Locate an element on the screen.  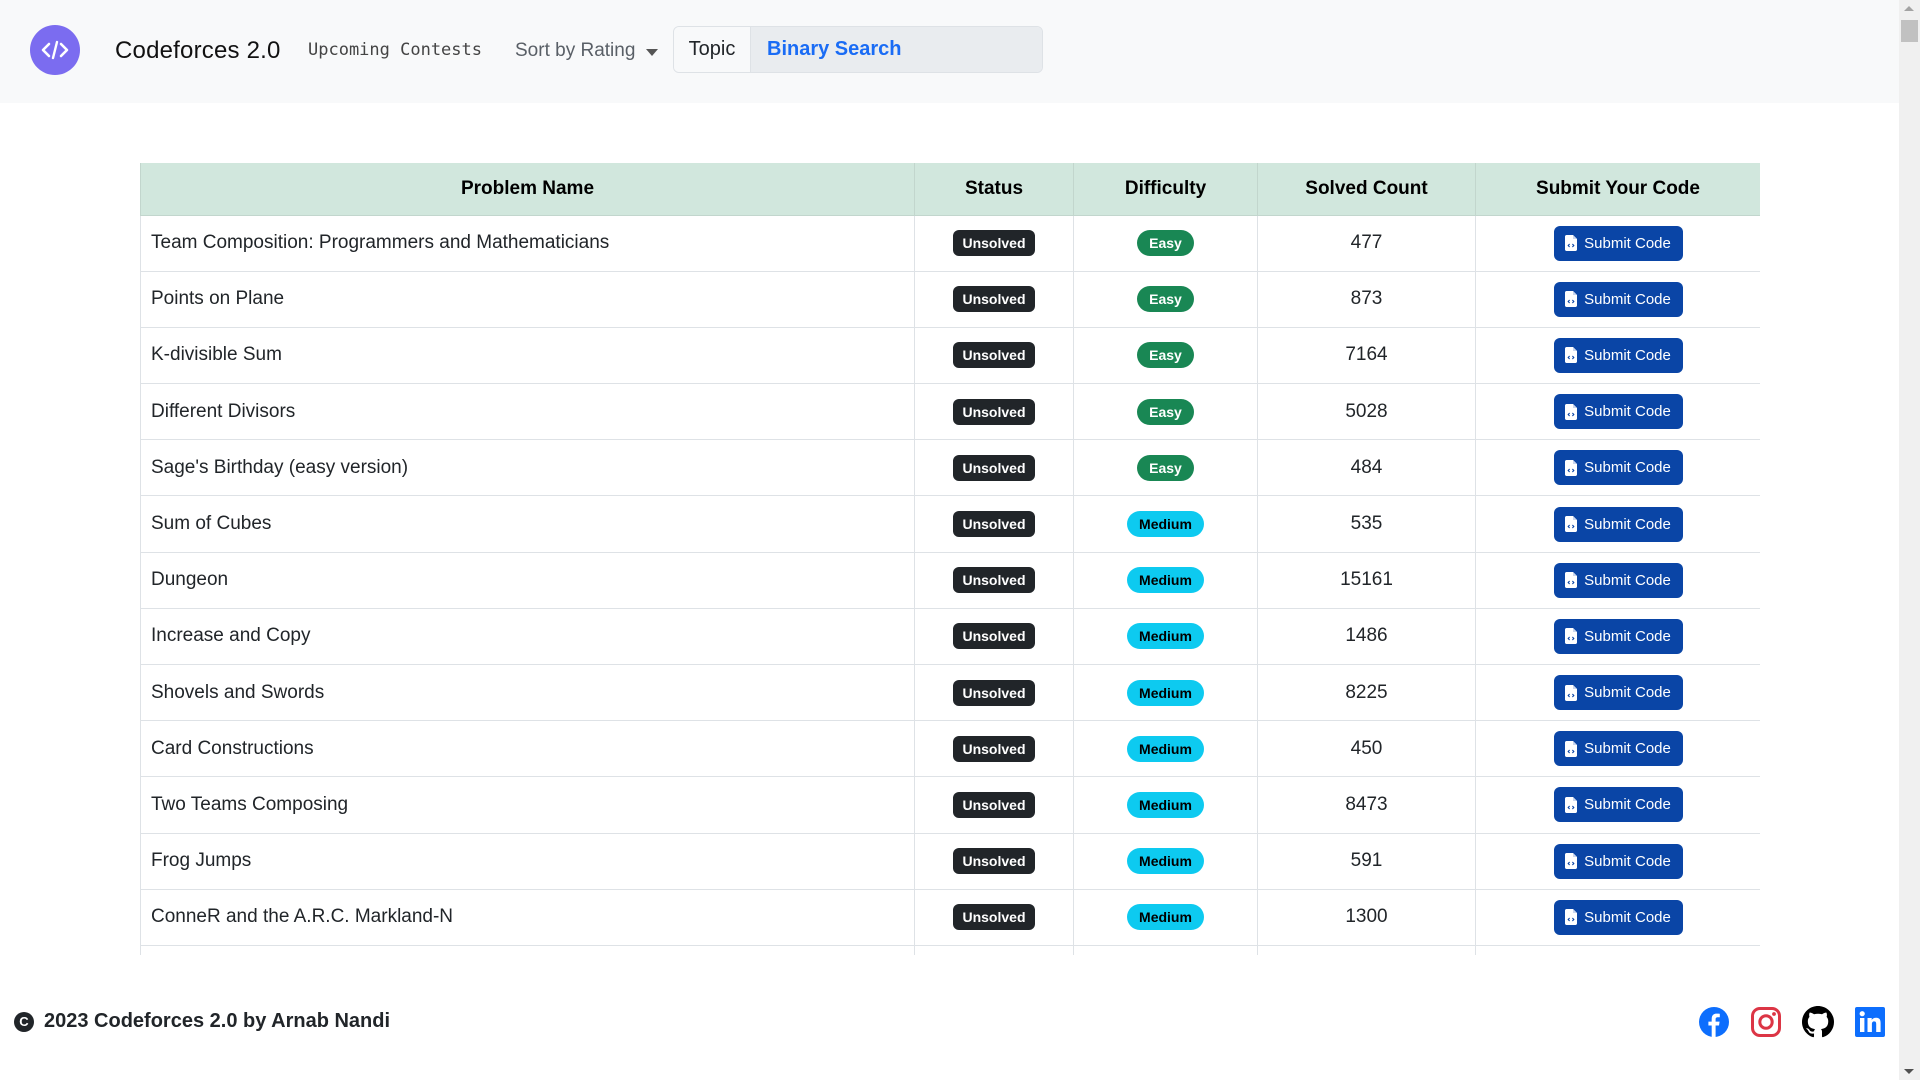
facebook-icon is located at coordinates (1713, 1021).